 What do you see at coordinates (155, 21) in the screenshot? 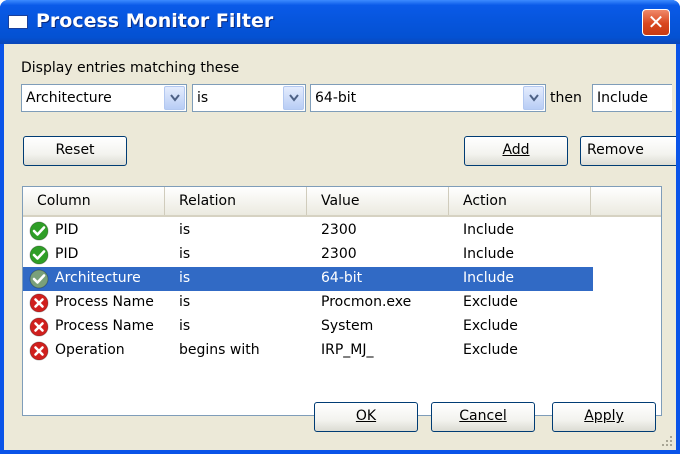
I see `window-title: Process Monitor Filter` at bounding box center [155, 21].